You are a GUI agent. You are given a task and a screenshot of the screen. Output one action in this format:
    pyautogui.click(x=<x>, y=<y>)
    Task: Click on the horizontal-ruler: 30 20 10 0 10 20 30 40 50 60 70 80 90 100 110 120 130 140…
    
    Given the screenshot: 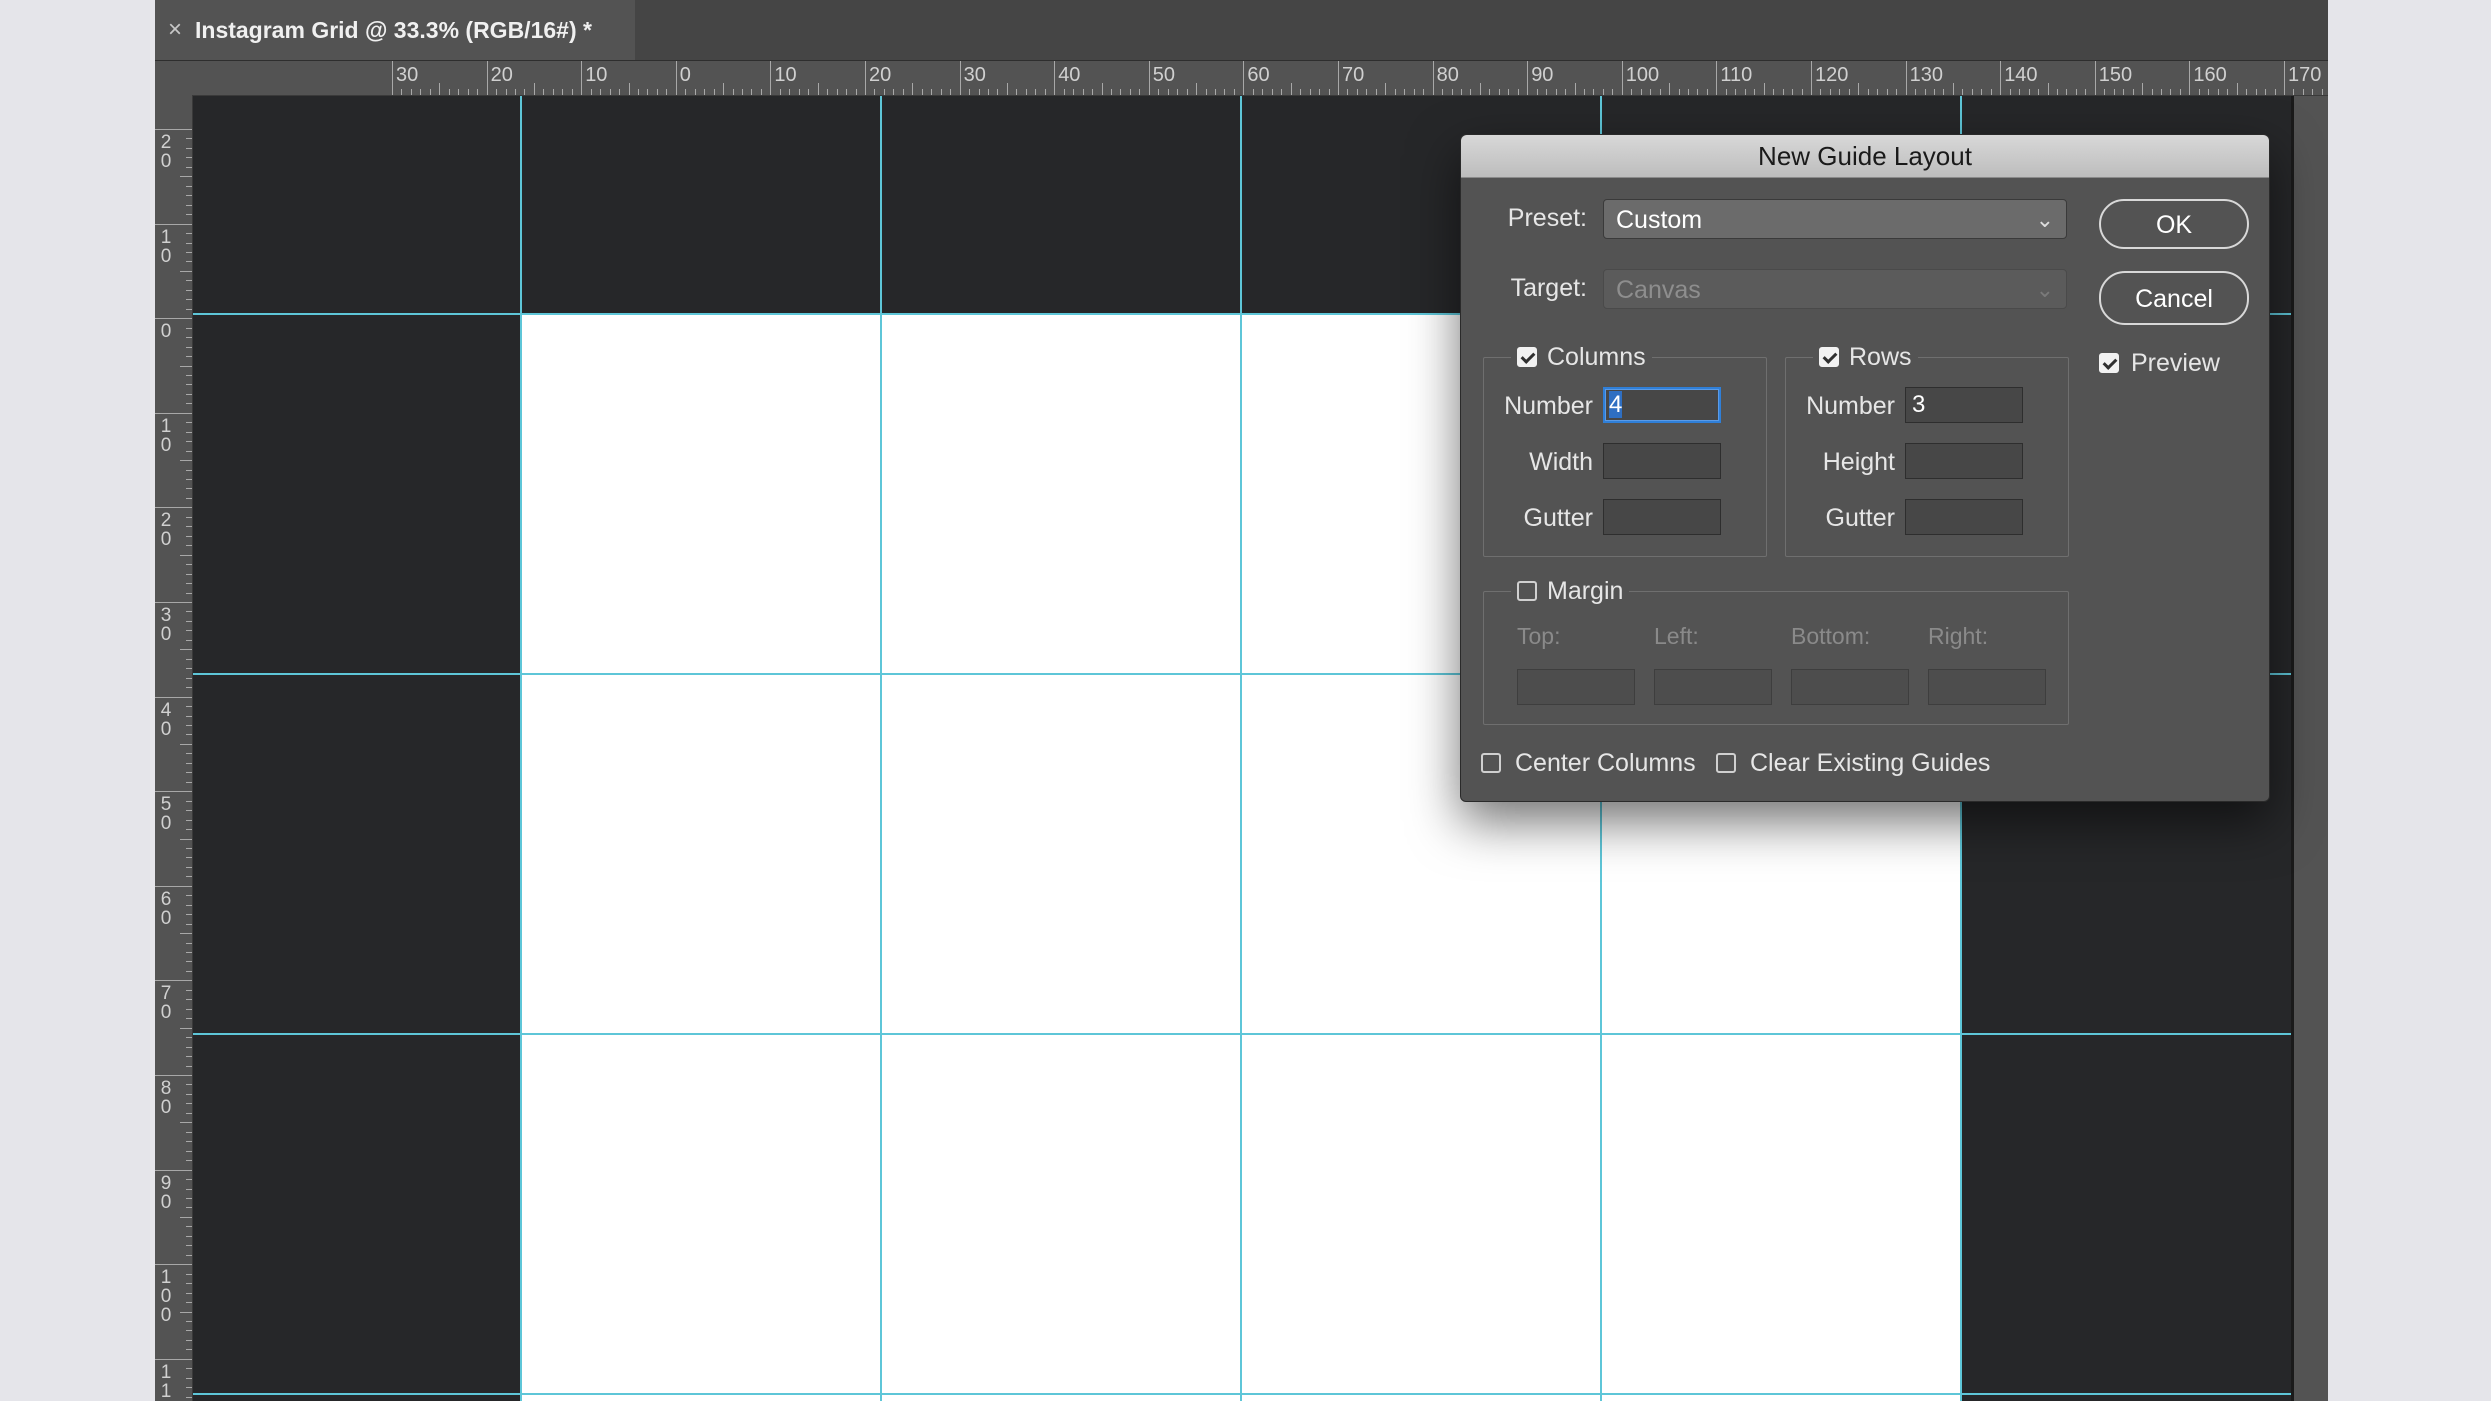 What is the action you would take?
    pyautogui.click(x=1260, y=78)
    